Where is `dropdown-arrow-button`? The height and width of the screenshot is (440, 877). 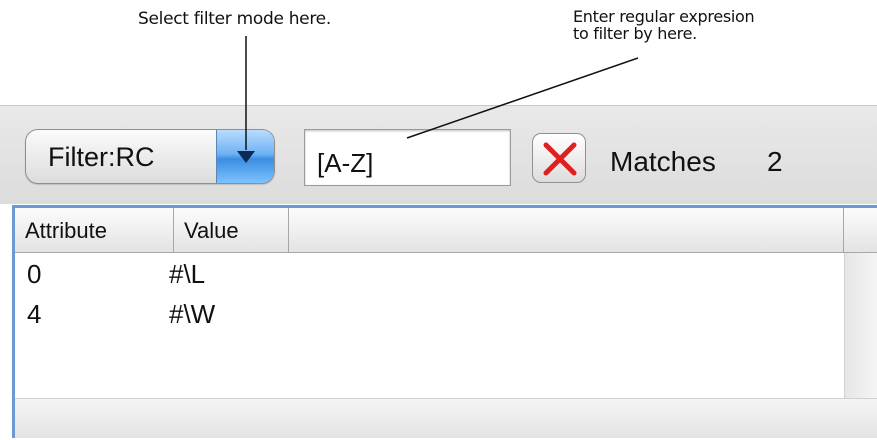 dropdown-arrow-button is located at coordinates (245, 156).